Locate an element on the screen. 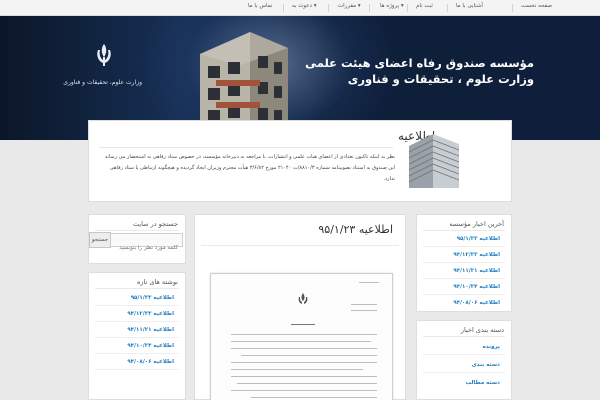  recent-post-item: اطلاعیه ۹۴/۱۰/۲۴ is located at coordinates (137, 347).